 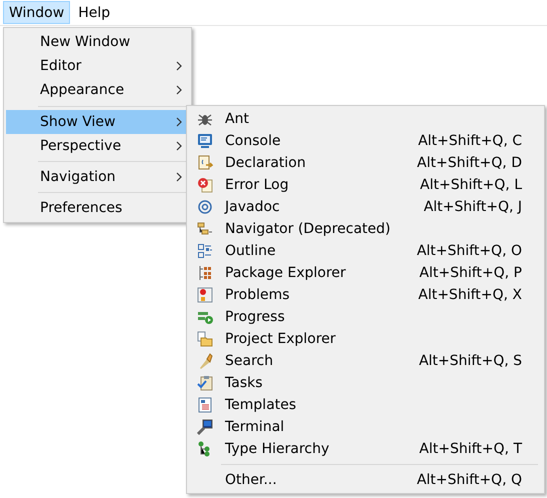 I want to click on flashlight-icon, so click(x=205, y=361).